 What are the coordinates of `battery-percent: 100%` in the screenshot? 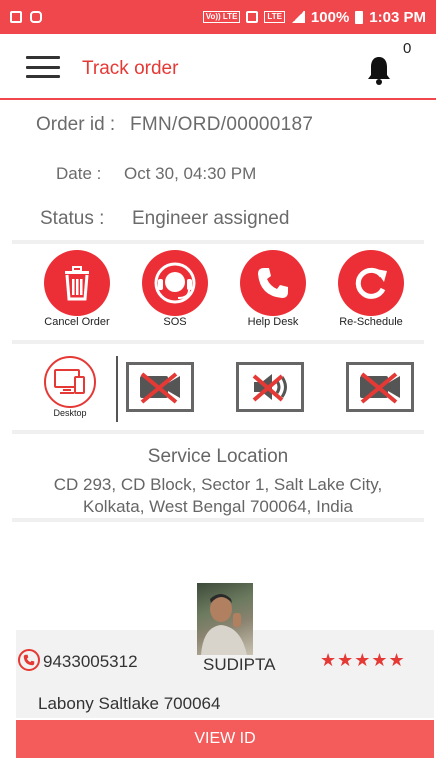 It's located at (330, 17).